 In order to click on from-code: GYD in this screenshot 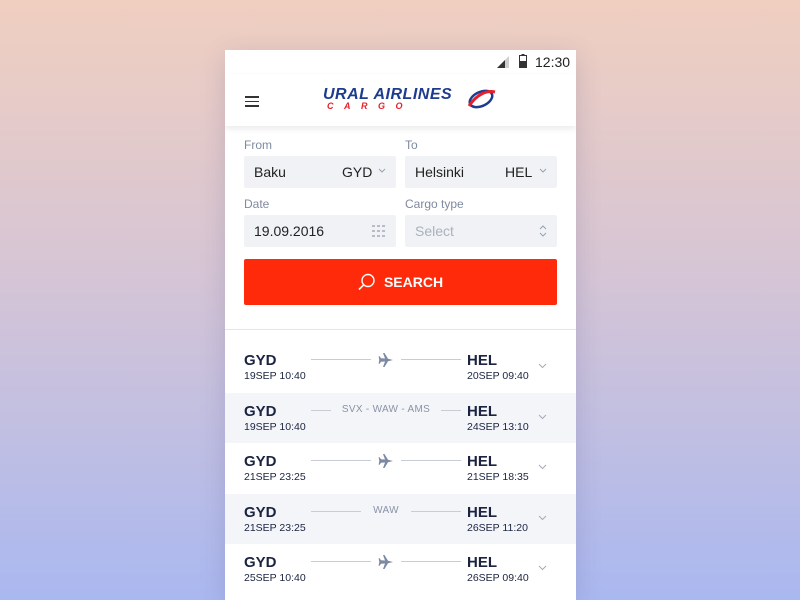, I will do `click(357, 172)`.